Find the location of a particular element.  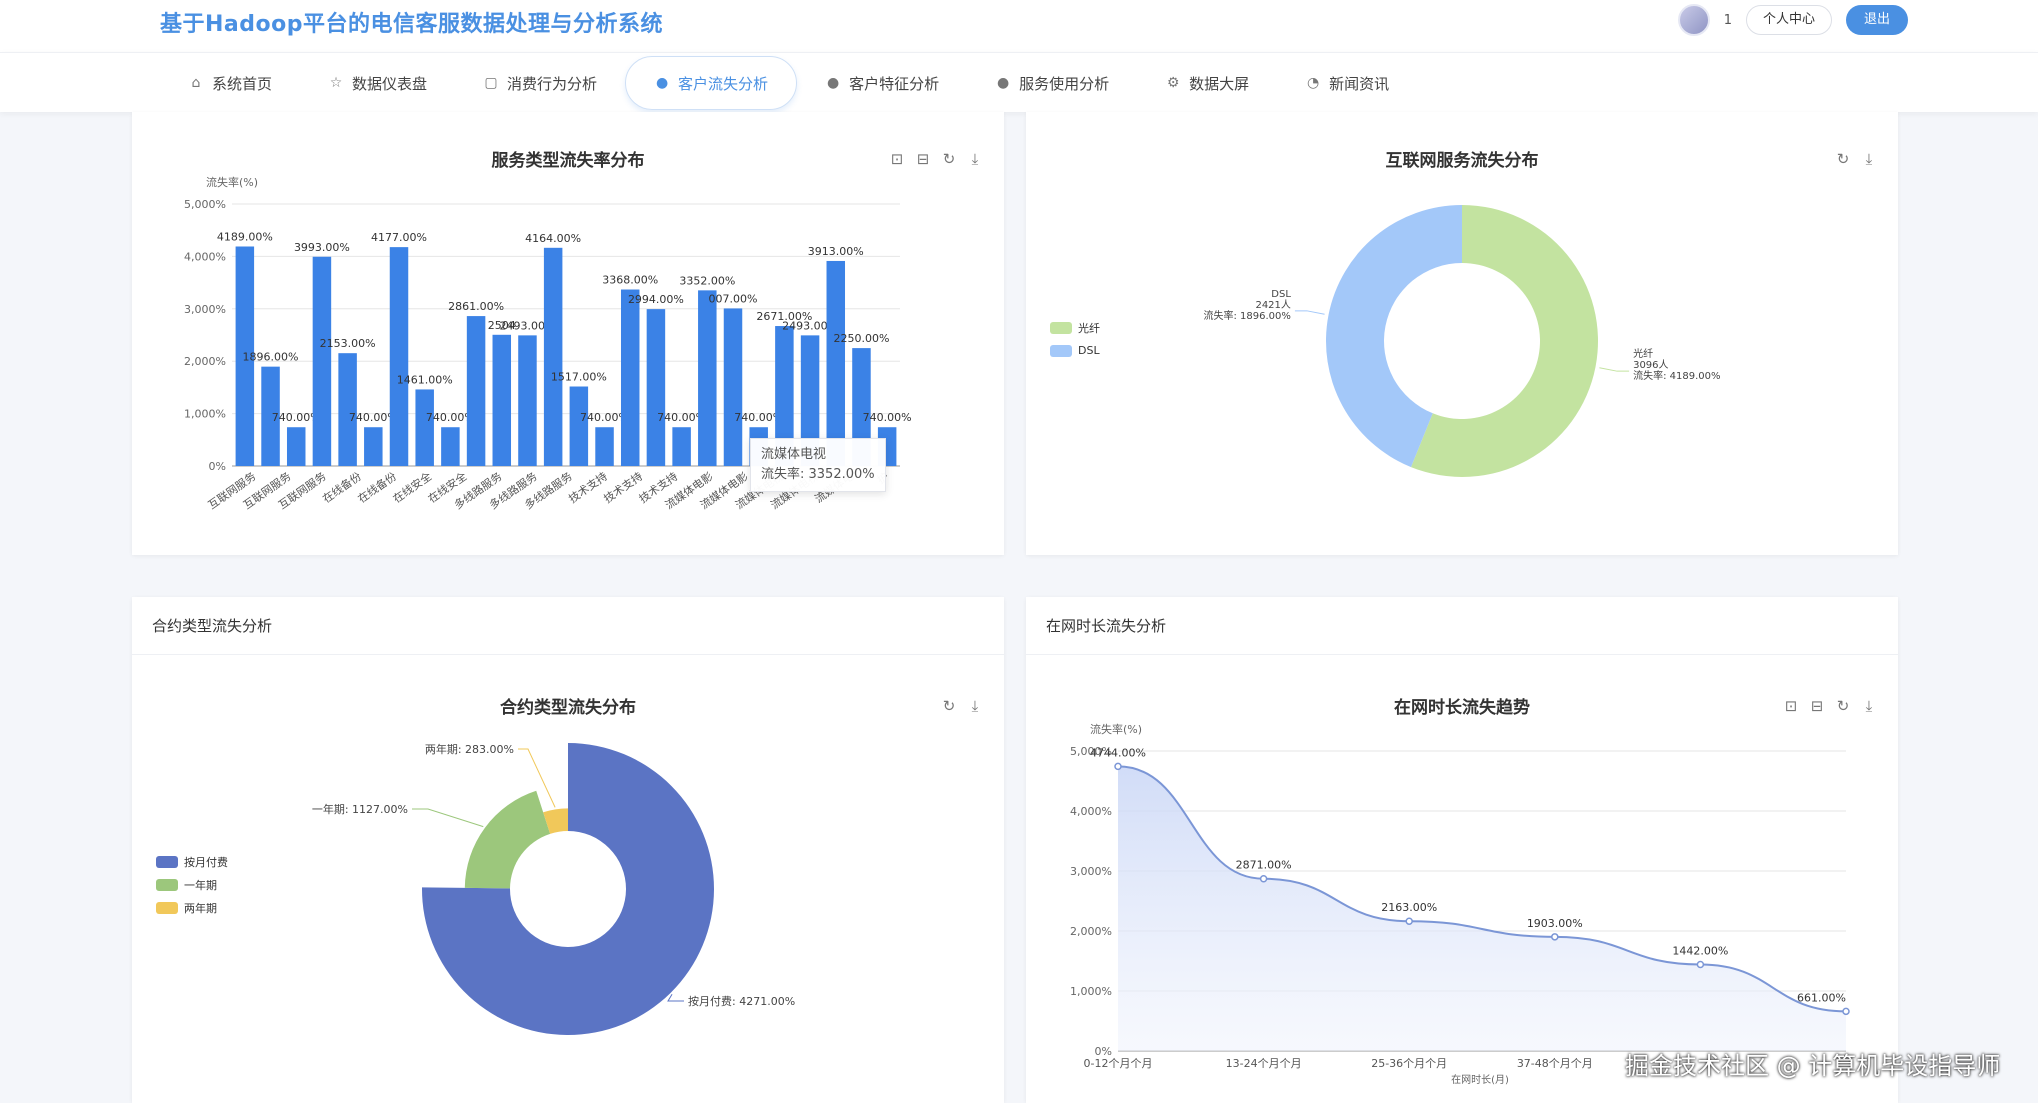

nav-item-churn: ● 客户流失分析 is located at coordinates (711, 83).